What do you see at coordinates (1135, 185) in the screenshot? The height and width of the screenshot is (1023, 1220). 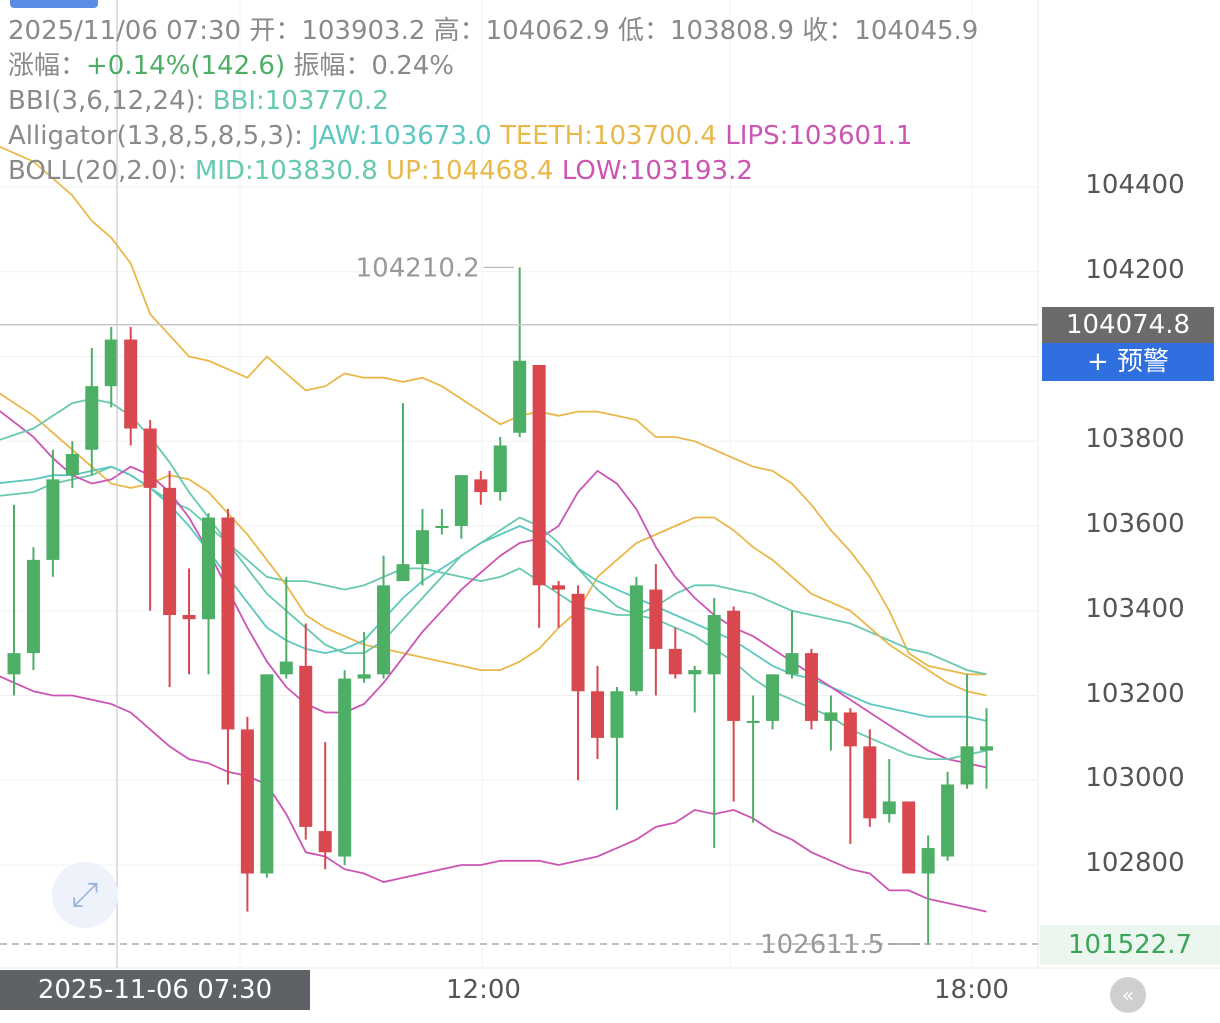 I see `price-tick: 104400` at bounding box center [1135, 185].